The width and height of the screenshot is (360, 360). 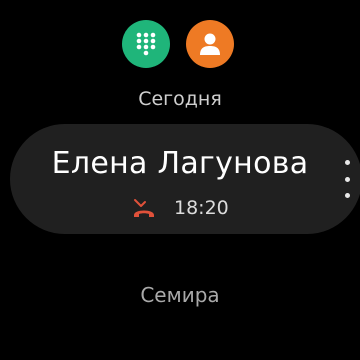 I want to click on contact-name: Елена Лагунова, so click(x=180, y=163).